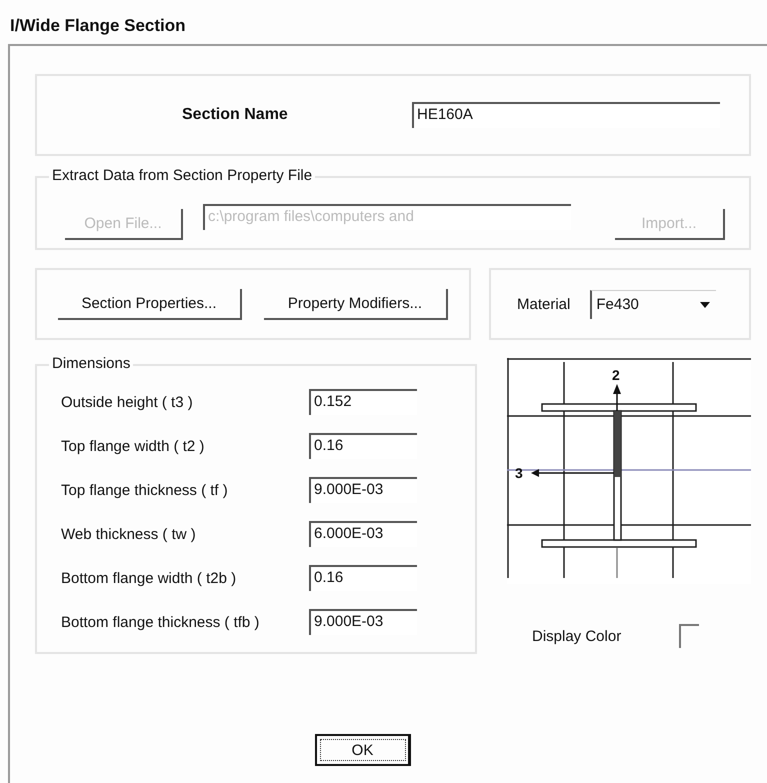  I want to click on dimension-label: Bottom flange width ( t2b ), so click(149, 578).